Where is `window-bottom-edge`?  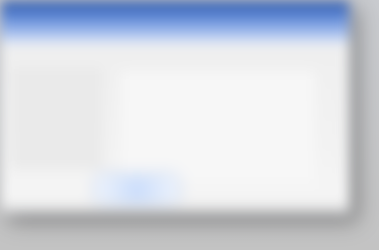
window-bottom-edge is located at coordinates (175, 207).